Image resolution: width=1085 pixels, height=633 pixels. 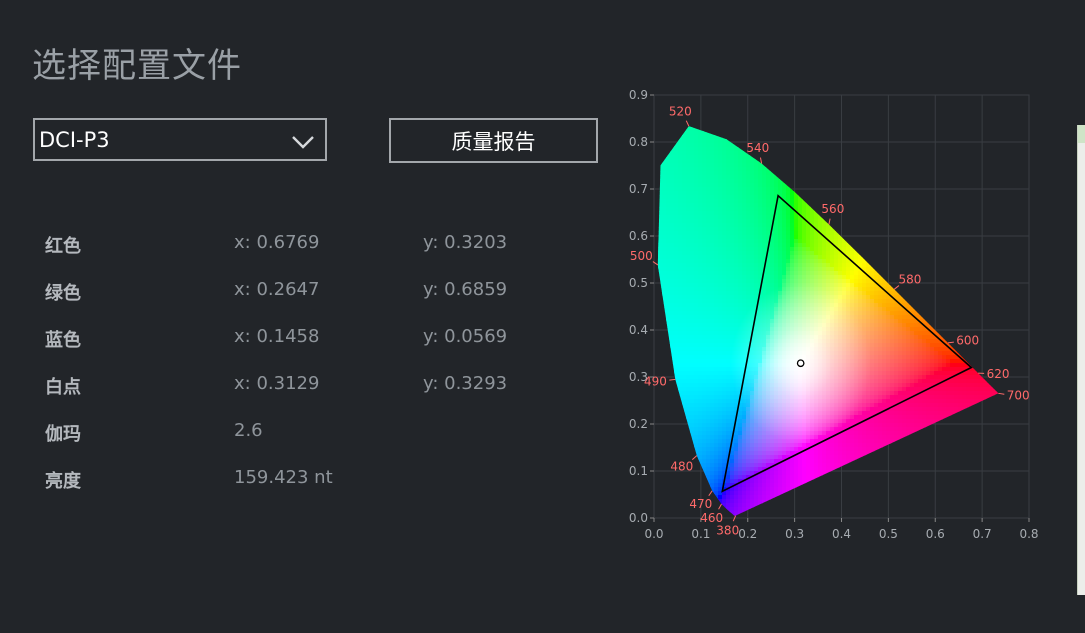 What do you see at coordinates (700, 504) in the screenshot?
I see `wavelength-label: 470` at bounding box center [700, 504].